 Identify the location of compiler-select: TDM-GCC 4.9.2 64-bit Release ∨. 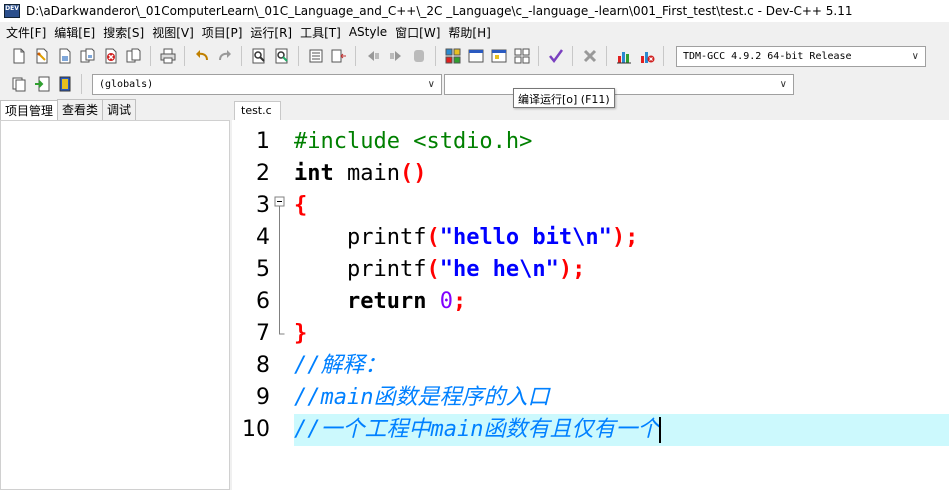
(801, 56).